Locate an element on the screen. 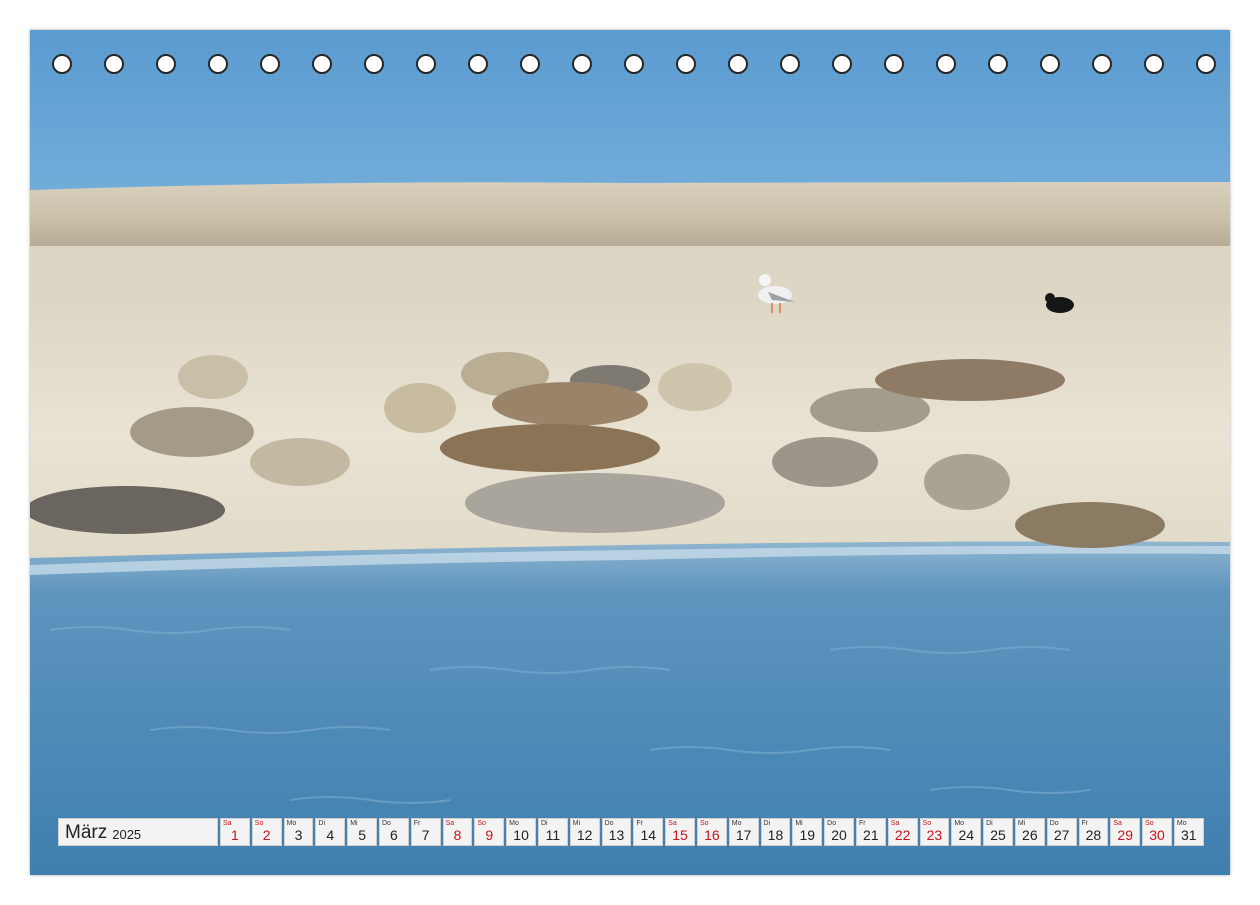 This screenshot has width=1260, height=905. day-cell: Mo 3 is located at coordinates (298, 832).